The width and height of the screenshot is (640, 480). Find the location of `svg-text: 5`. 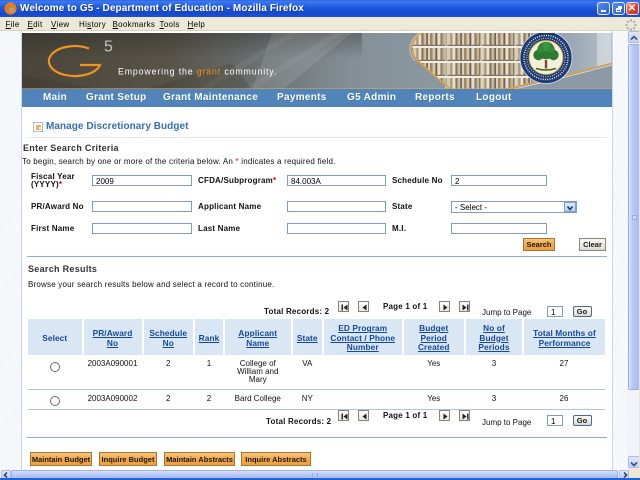

svg-text: 5 is located at coordinates (108, 46).